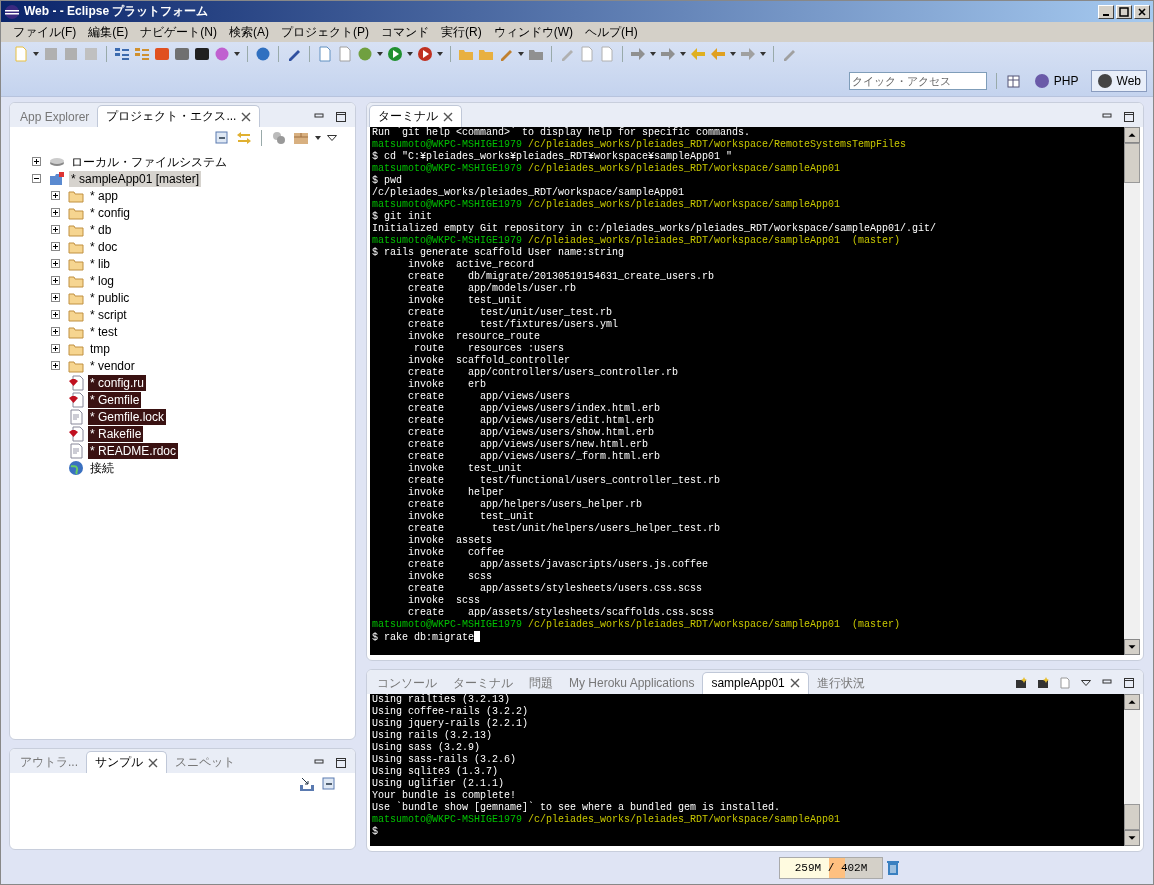 The height and width of the screenshot is (885, 1154). I want to click on tree-item: * Rakefile, so click(116, 433).